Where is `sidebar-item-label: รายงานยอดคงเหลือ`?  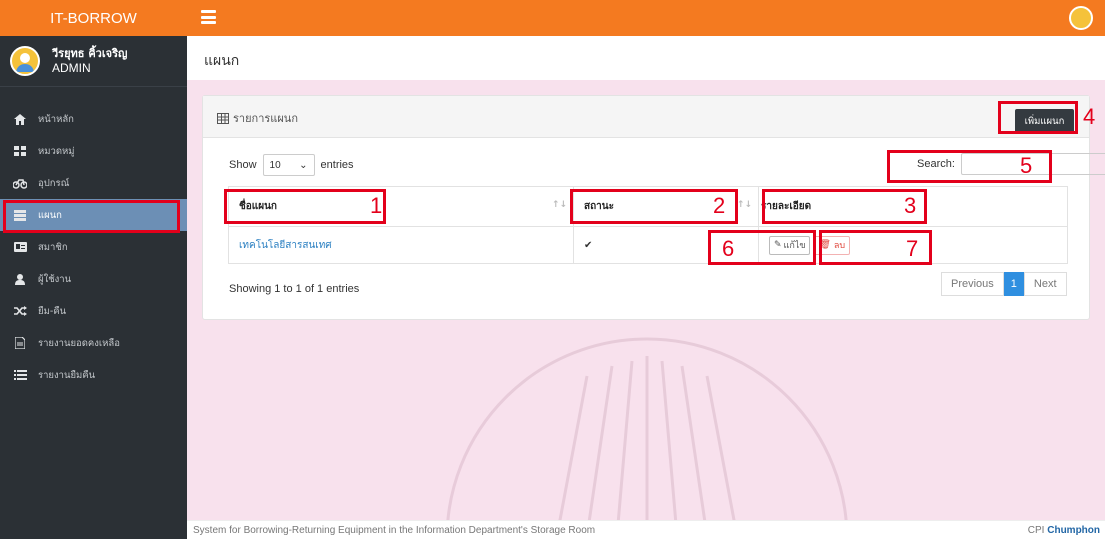
sidebar-item-label: รายงานยอดคงเหลือ is located at coordinates (79, 343).